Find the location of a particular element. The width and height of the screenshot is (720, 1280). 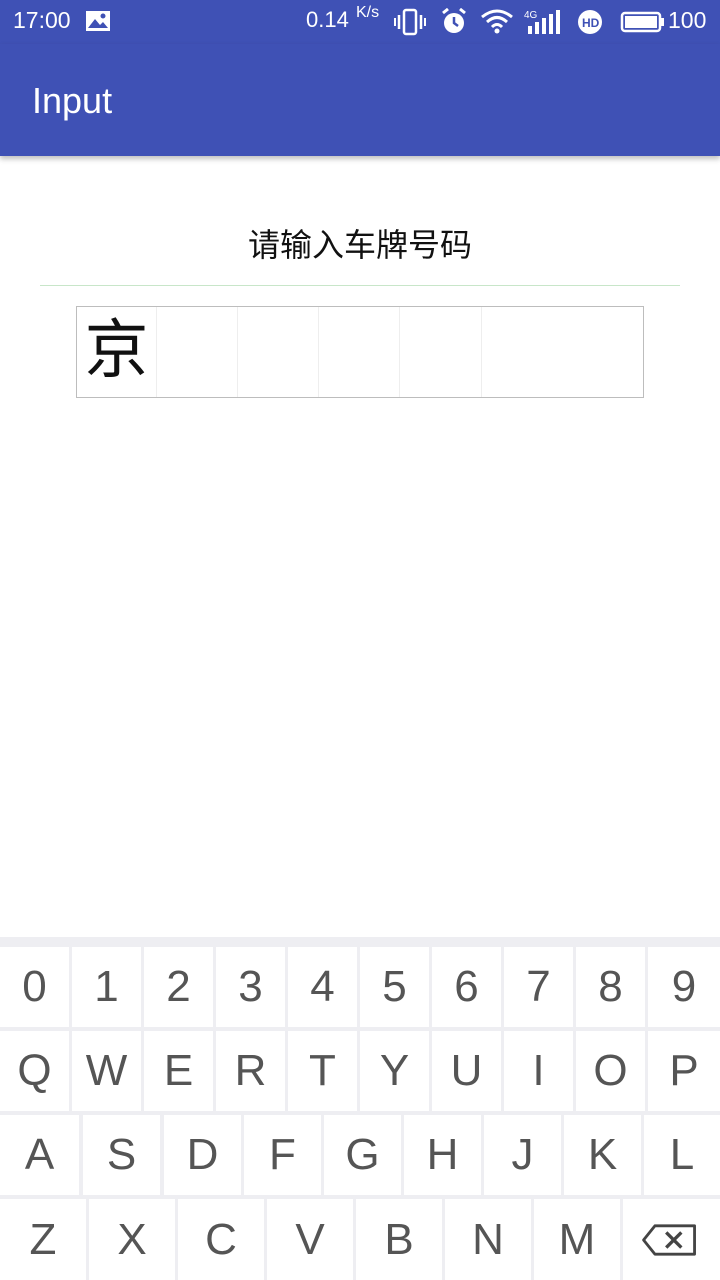

key-0: 0 is located at coordinates (34, 987).